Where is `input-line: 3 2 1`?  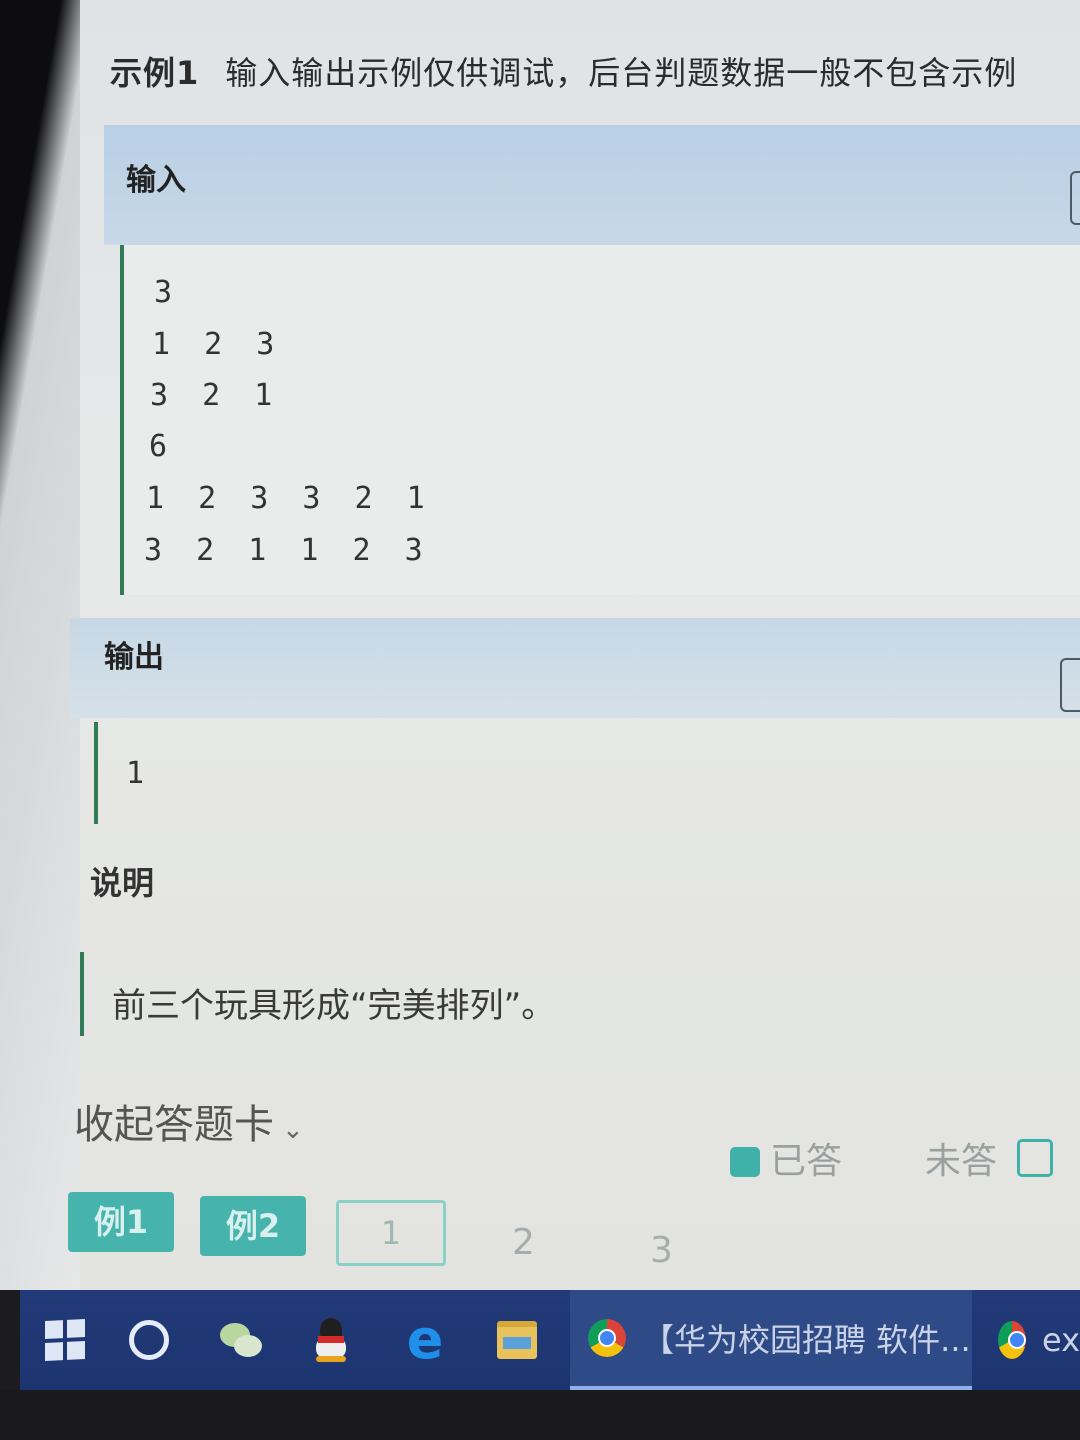
input-line: 3 2 1 is located at coordinates (215, 395).